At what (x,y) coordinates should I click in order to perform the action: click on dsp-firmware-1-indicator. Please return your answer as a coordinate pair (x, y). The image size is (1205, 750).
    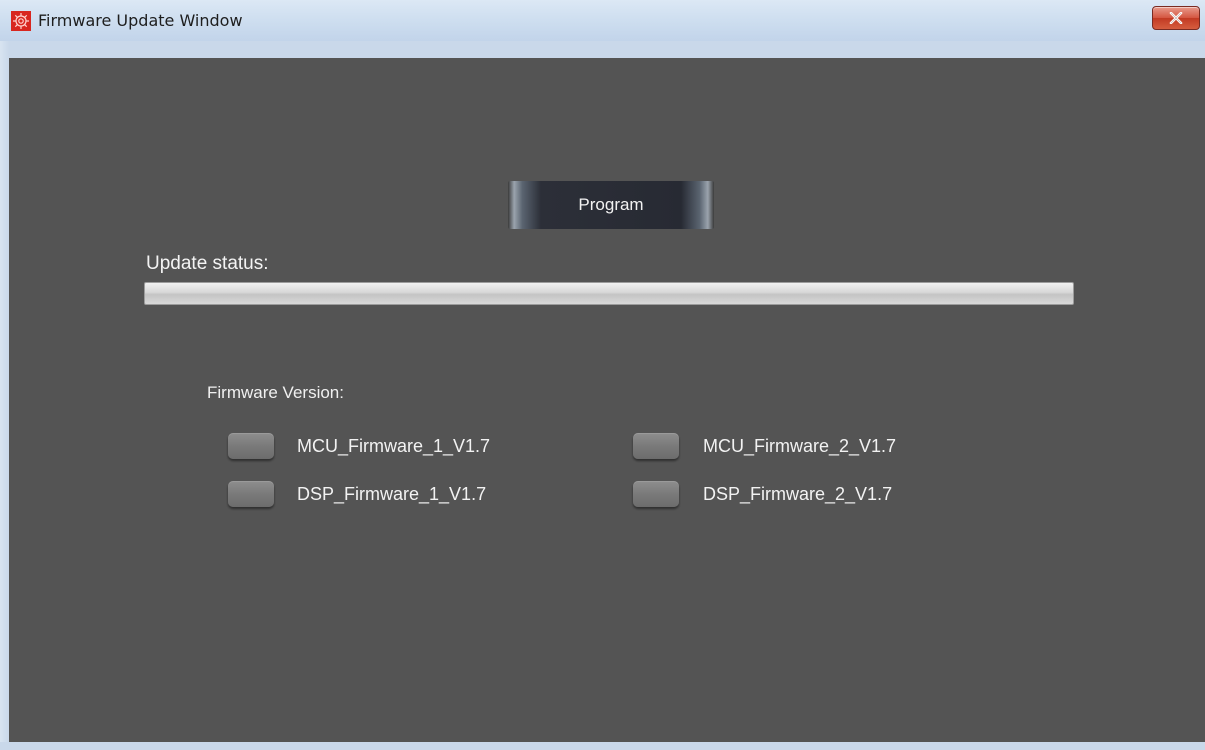
    Looking at the image, I should click on (251, 494).